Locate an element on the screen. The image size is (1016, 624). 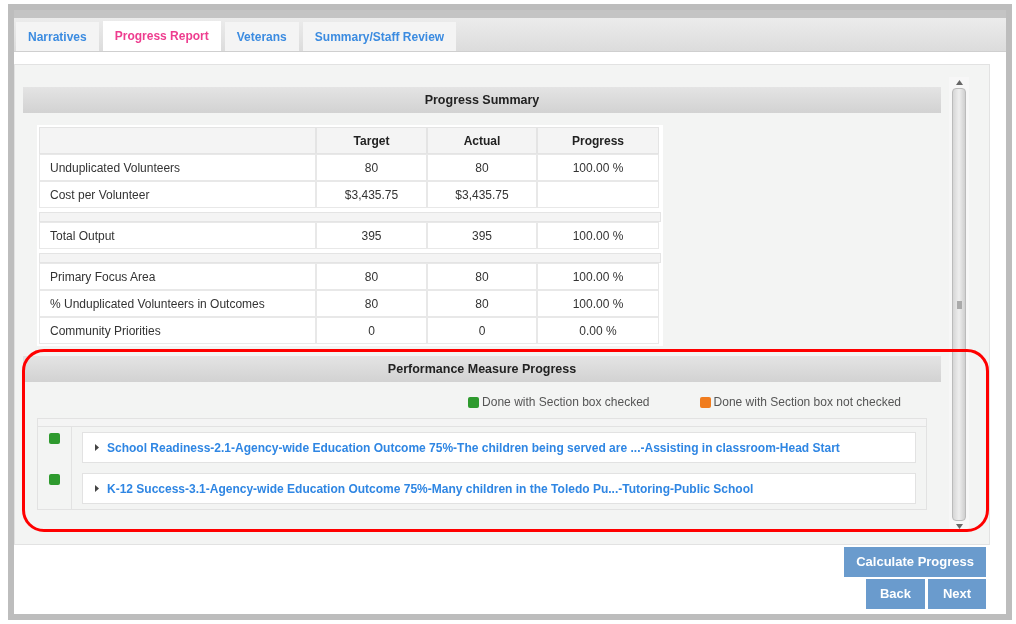
row-label: % Unduplicated Volunteers in Outcomes is located at coordinates (157, 304).